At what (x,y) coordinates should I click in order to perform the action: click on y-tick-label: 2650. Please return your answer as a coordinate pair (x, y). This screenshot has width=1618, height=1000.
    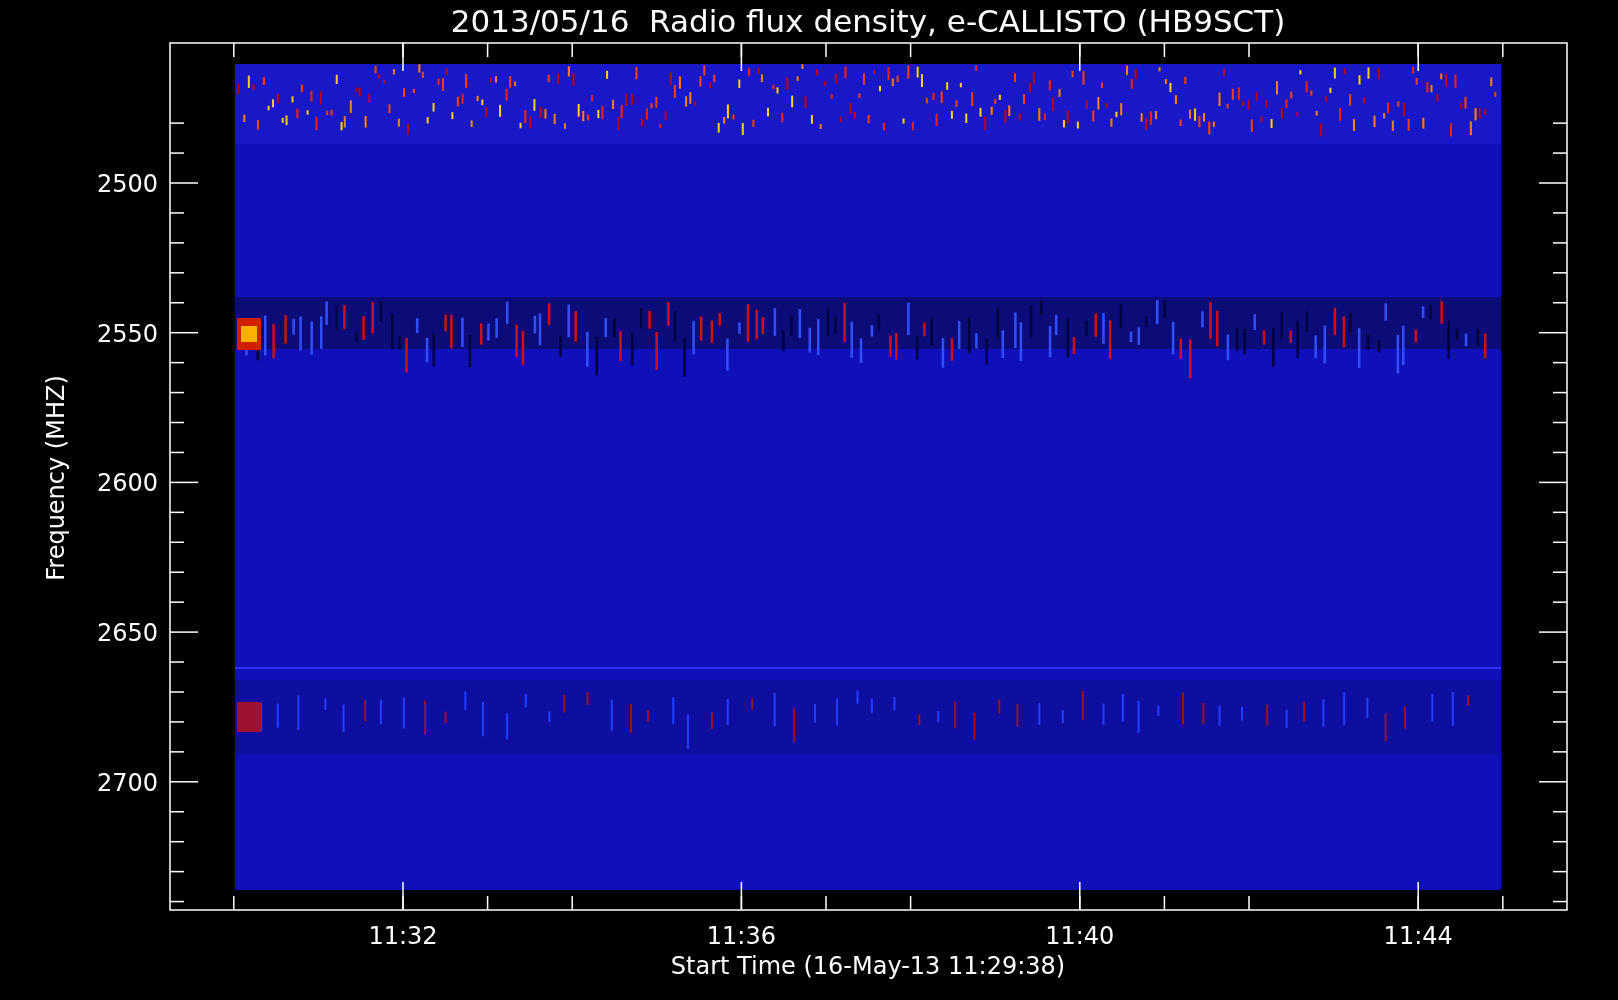
    Looking at the image, I should click on (127, 633).